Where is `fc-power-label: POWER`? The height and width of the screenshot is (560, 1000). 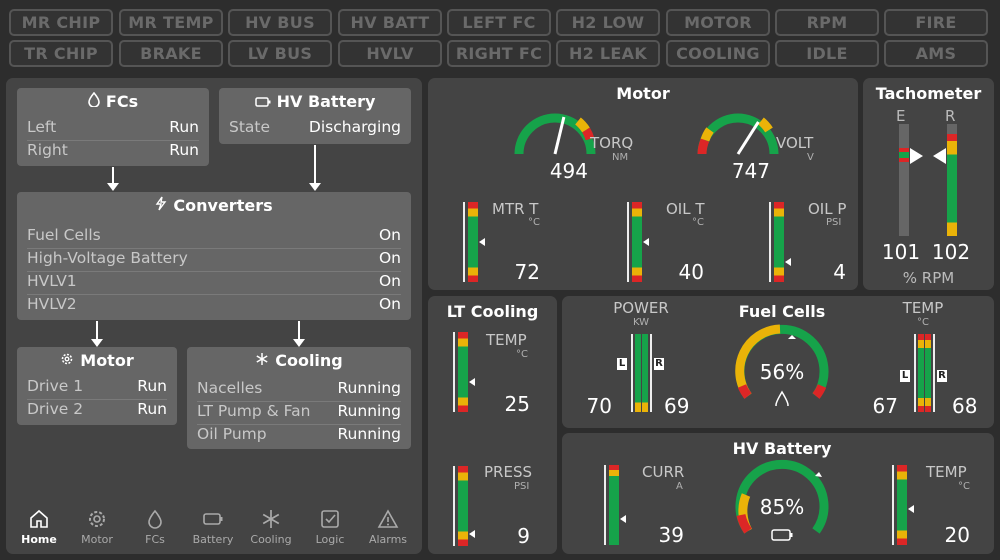
fc-power-label: POWER is located at coordinates (641, 308).